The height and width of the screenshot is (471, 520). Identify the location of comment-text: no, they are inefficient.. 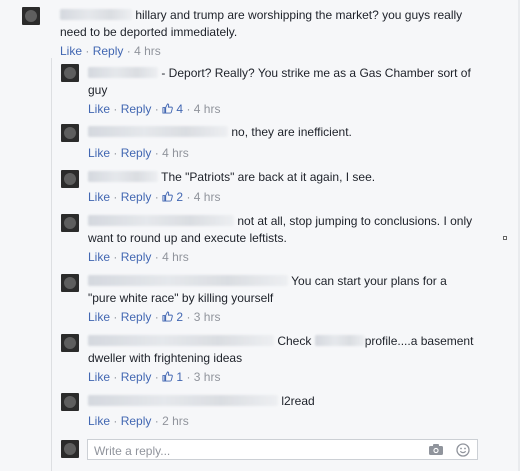
(283, 132).